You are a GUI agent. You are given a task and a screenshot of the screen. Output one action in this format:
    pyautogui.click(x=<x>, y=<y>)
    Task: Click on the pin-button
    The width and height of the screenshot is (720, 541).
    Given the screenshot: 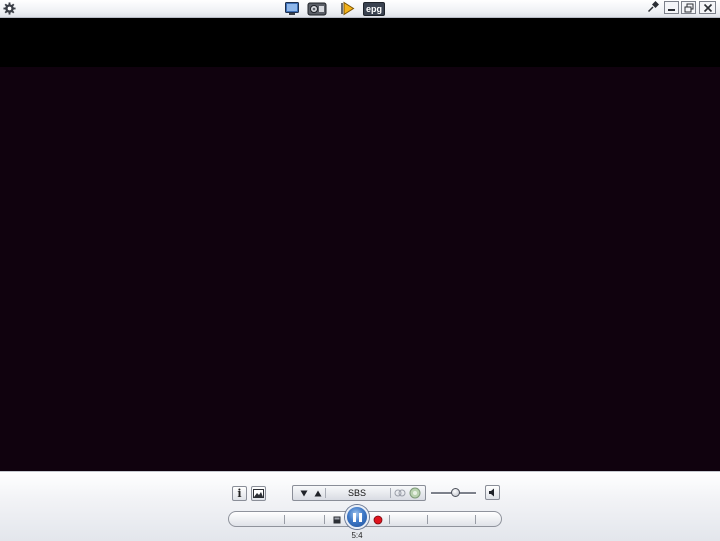 What is the action you would take?
    pyautogui.click(x=653, y=6)
    